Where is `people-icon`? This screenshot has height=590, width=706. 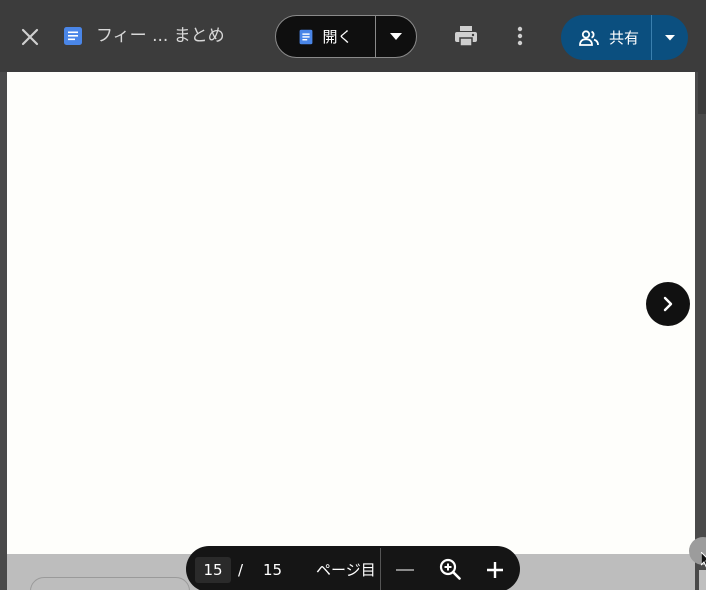
people-icon is located at coordinates (589, 37).